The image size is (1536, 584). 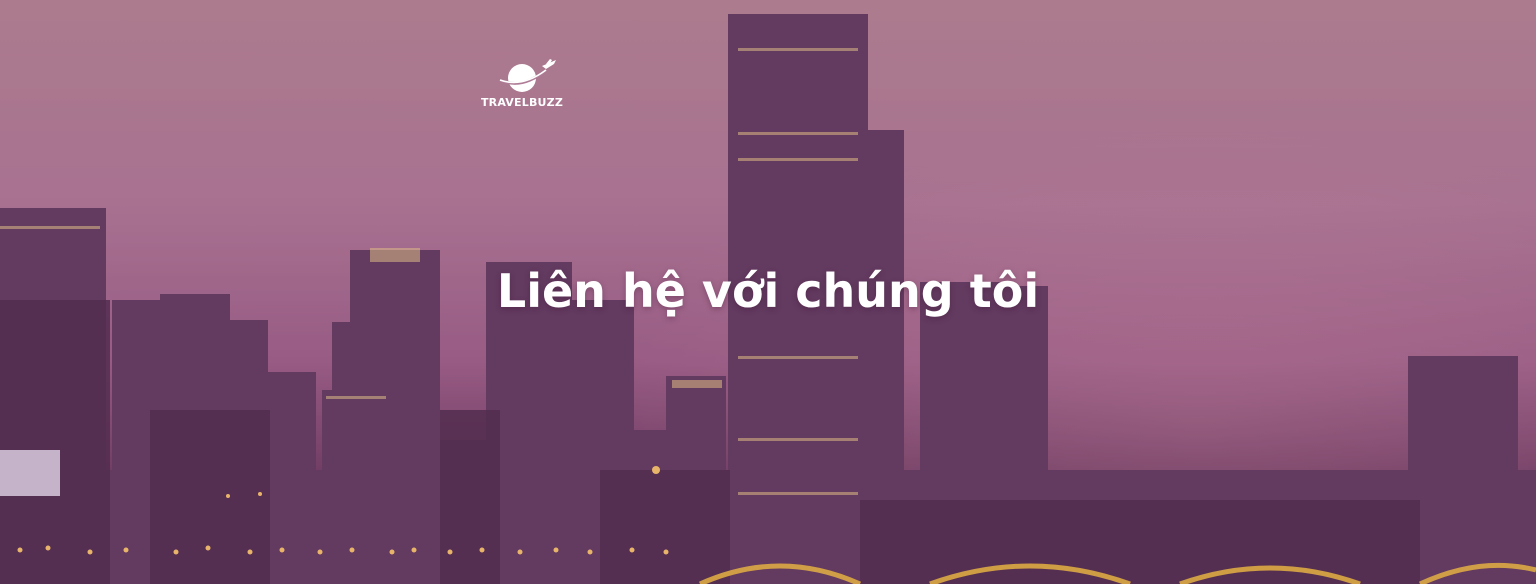 What do you see at coordinates (527, 75) in the screenshot?
I see `planet-airplane-icon` at bounding box center [527, 75].